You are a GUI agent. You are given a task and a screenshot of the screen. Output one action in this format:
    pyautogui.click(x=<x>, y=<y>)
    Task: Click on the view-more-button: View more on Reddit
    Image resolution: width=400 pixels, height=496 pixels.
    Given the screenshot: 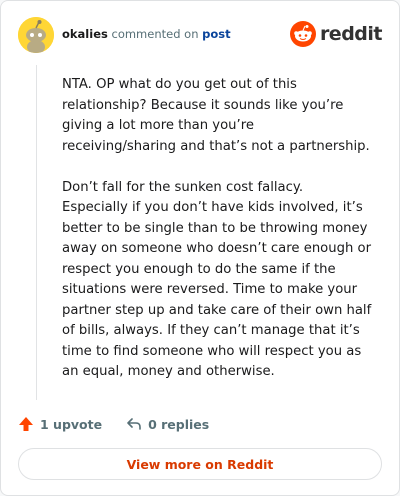 What is the action you would take?
    pyautogui.click(x=200, y=464)
    